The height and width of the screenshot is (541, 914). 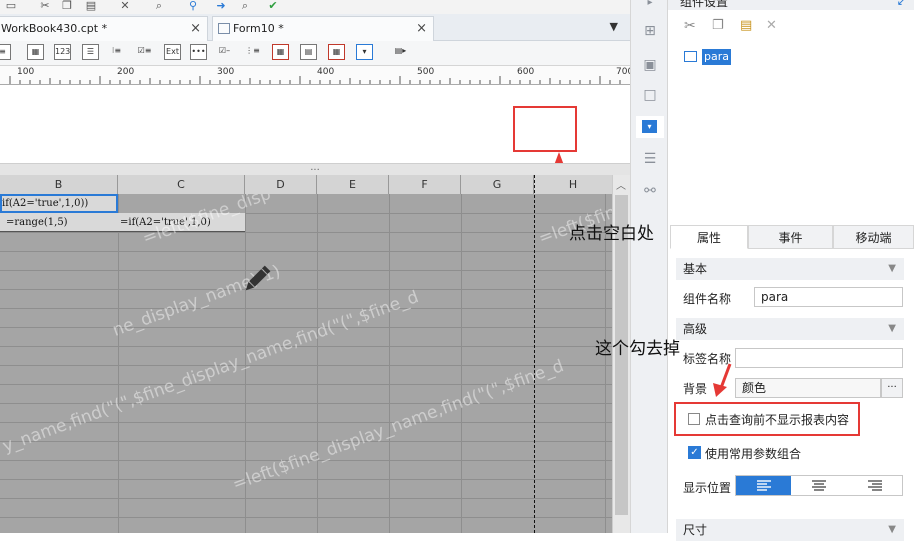 I want to click on background-more-button: ···, so click(x=892, y=388).